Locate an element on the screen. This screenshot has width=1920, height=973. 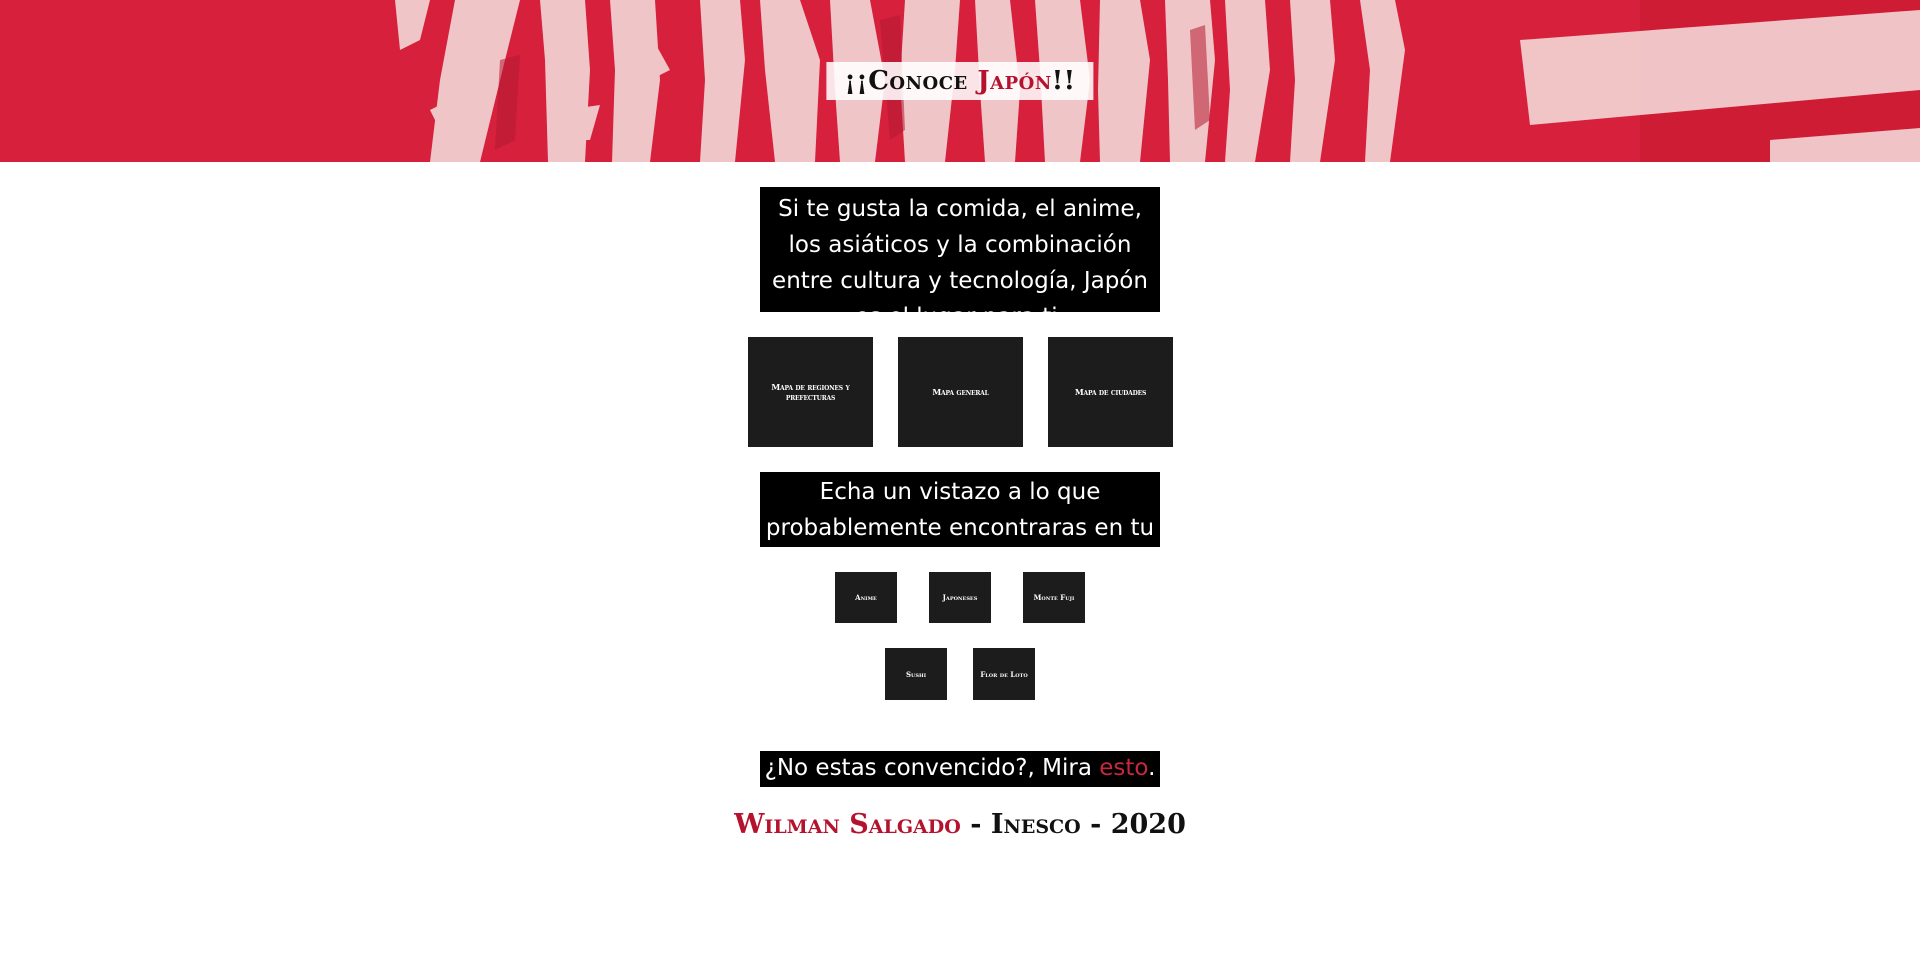
gallery-japanese-people-tile: Japoneses is located at coordinates (960, 597).